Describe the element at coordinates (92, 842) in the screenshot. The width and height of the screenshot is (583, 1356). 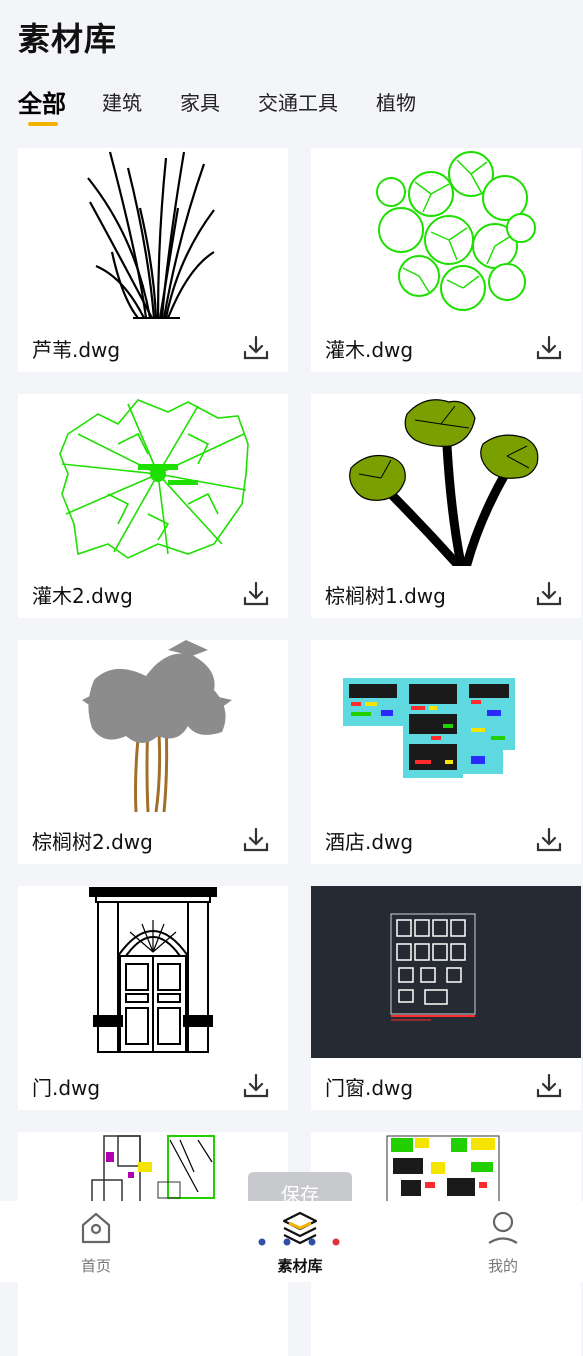
I see `asset-name: 棕榈树2.dwg` at that location.